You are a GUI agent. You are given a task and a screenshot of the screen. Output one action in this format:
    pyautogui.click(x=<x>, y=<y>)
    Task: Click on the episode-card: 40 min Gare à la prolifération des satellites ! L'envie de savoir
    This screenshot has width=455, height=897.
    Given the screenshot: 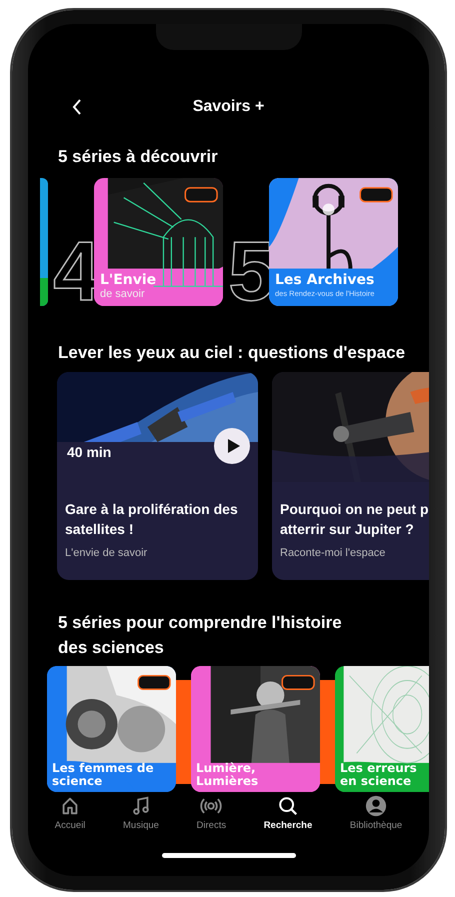 What is the action you would take?
    pyautogui.click(x=157, y=476)
    